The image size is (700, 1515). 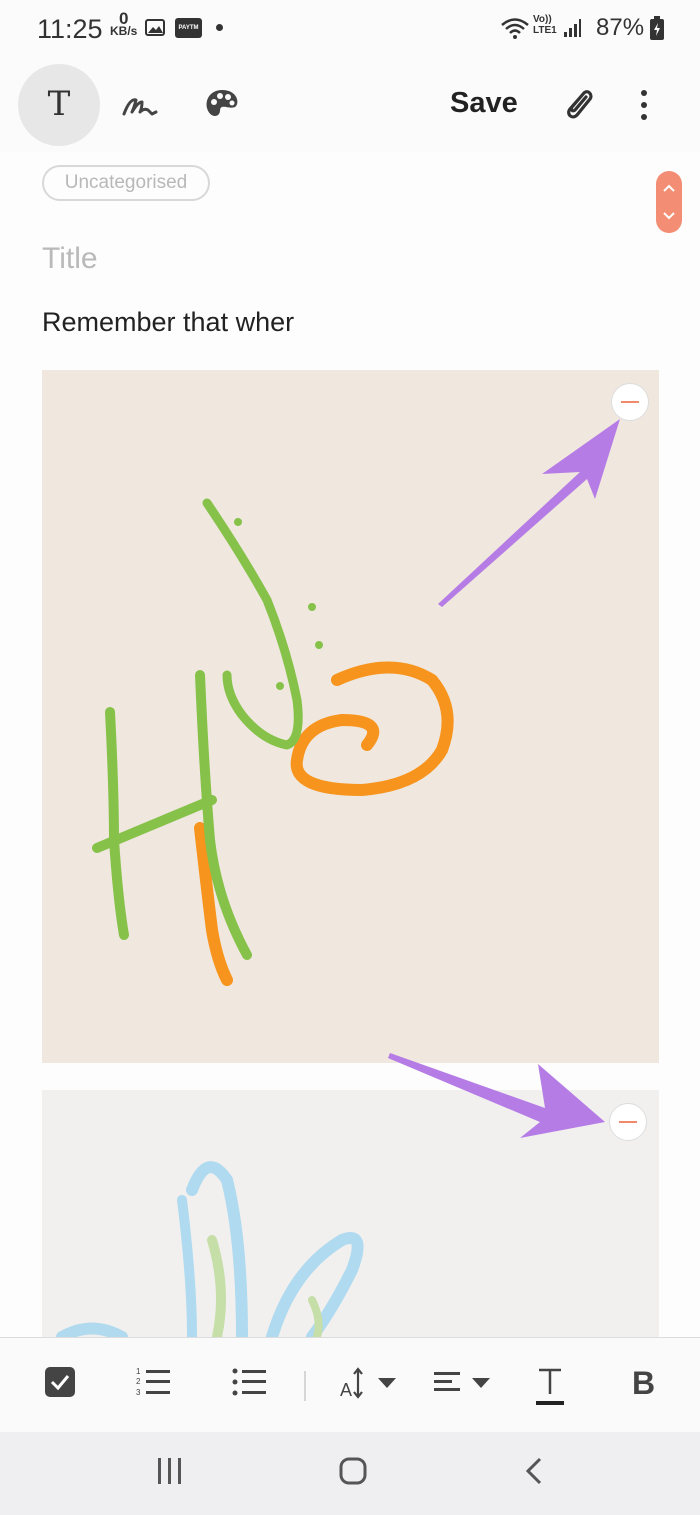 I want to click on battery-percent: 87%, so click(x=620, y=27).